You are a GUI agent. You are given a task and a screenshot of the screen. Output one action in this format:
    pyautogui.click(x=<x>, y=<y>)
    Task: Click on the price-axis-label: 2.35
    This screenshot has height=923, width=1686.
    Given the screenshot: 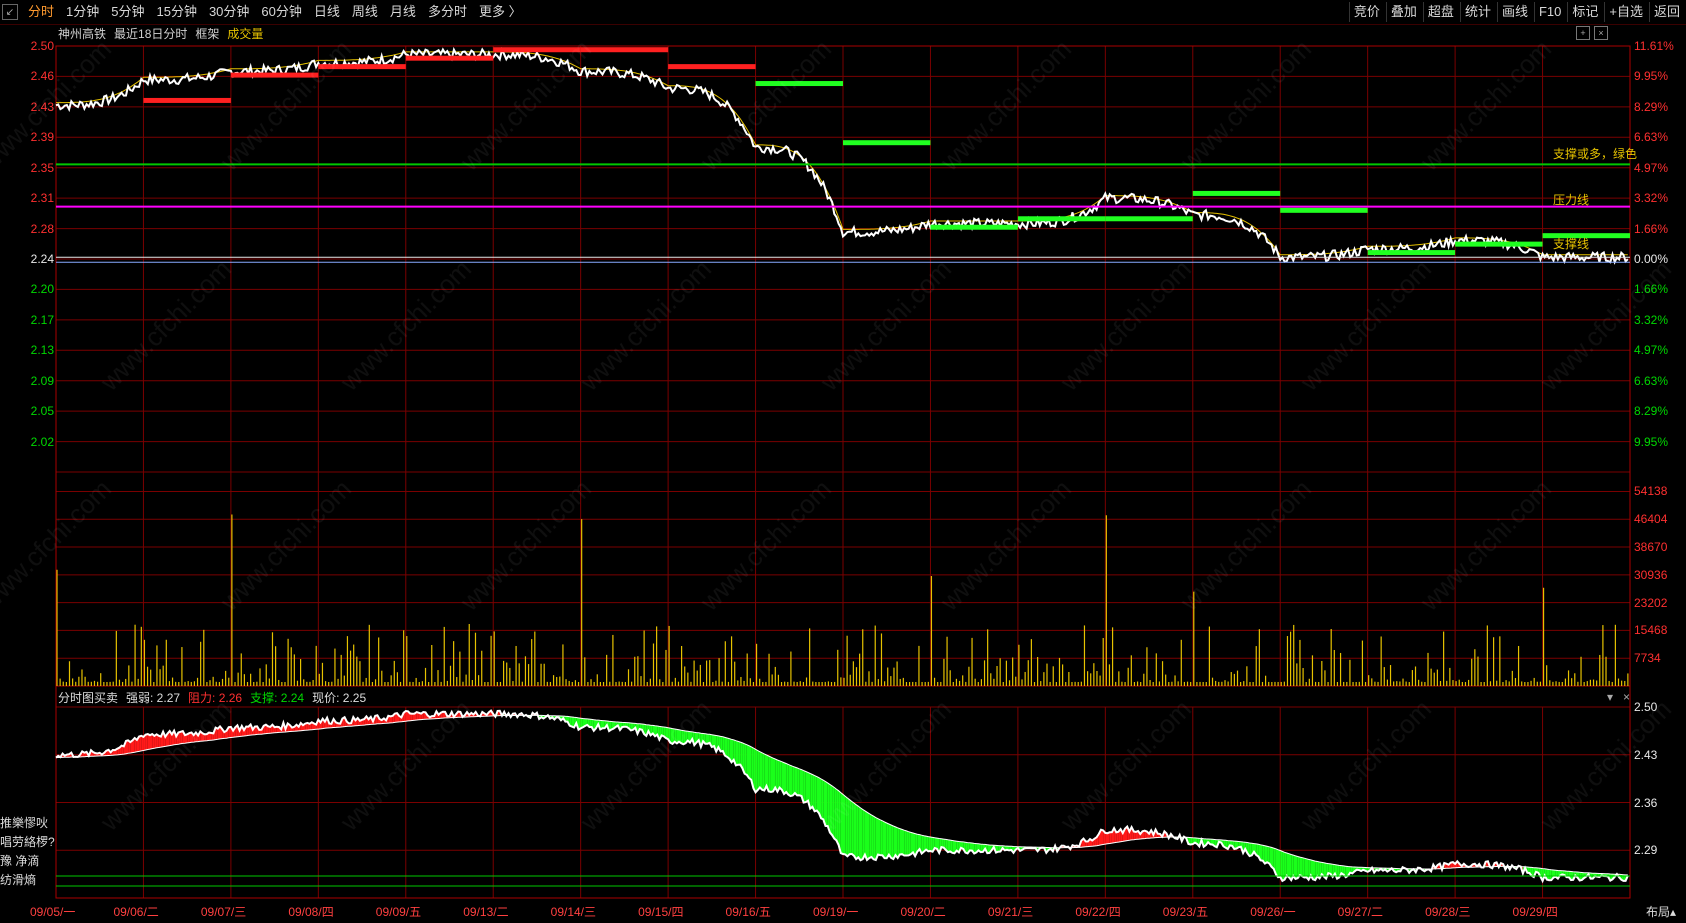 What is the action you would take?
    pyautogui.click(x=42, y=167)
    